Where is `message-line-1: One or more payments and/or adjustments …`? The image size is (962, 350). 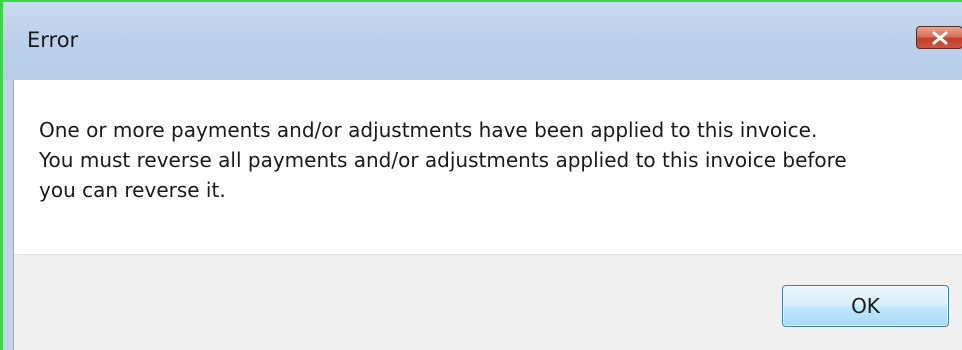 message-line-1: One or more payments and/or adjustments … is located at coordinates (428, 130).